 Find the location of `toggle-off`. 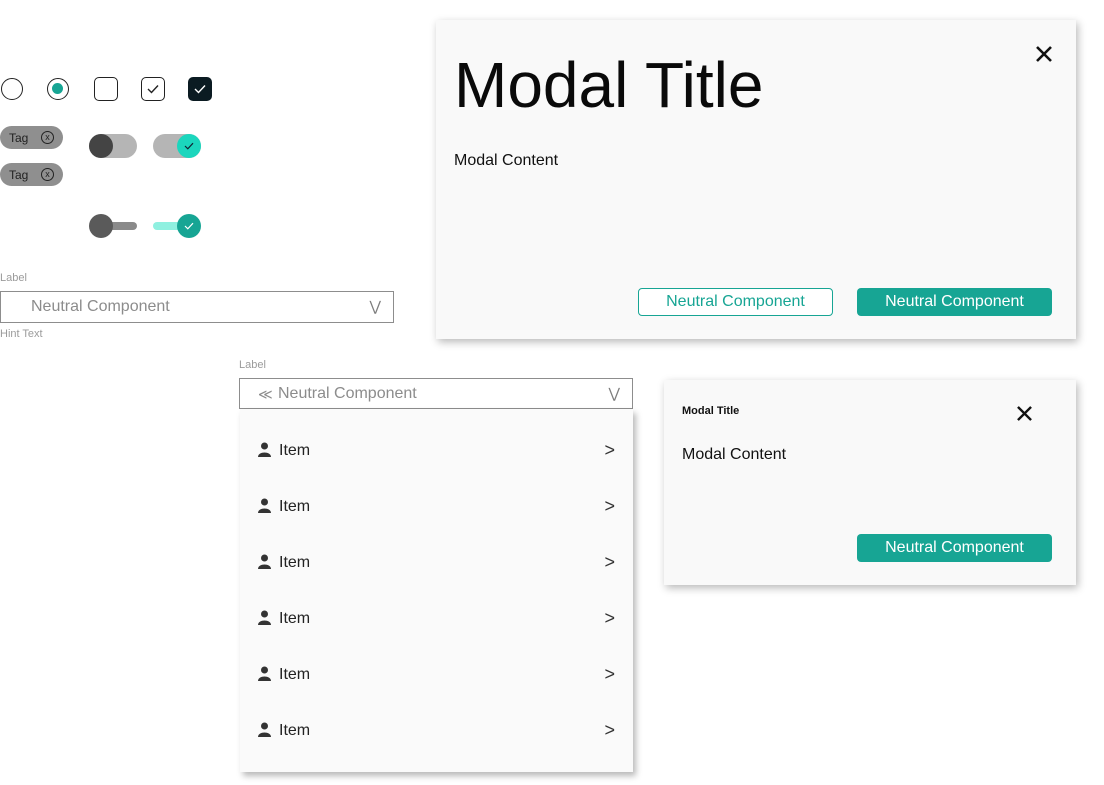

toggle-off is located at coordinates (113, 146).